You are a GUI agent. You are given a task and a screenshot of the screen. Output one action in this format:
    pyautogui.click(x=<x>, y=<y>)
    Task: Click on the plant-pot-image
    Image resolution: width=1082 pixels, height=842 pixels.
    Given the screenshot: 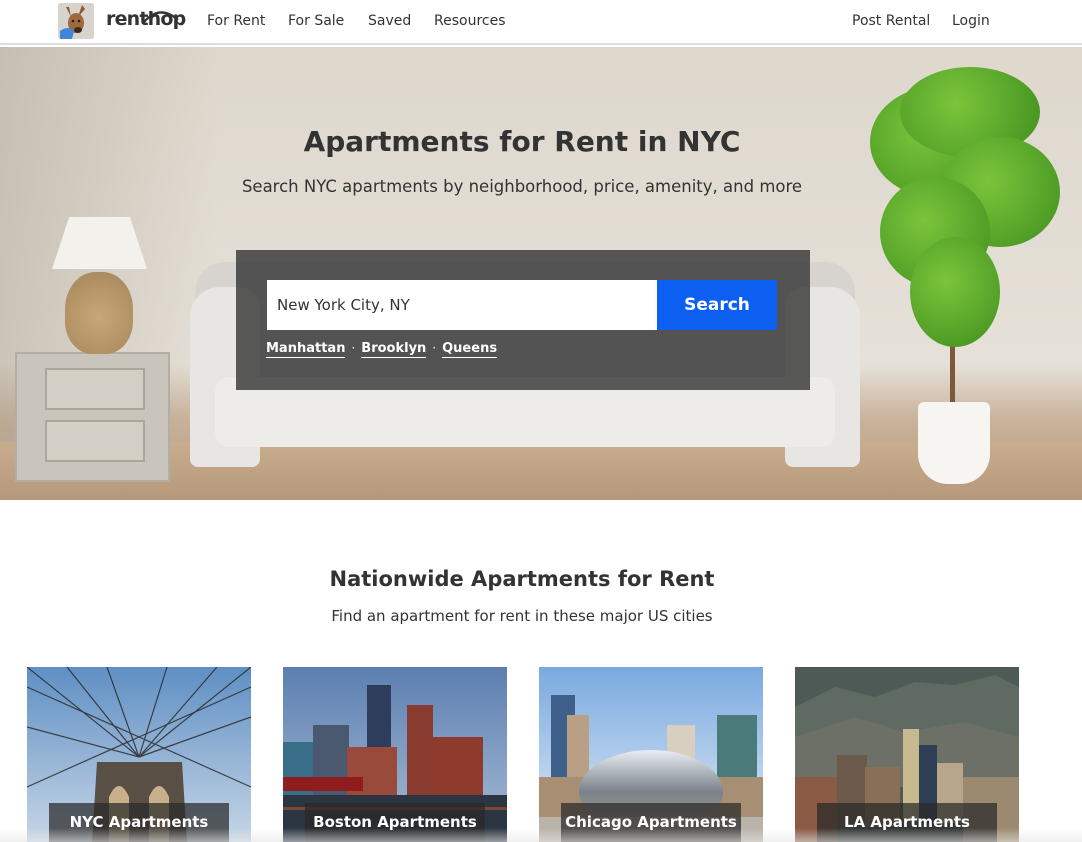 What is the action you would take?
    pyautogui.click(x=954, y=443)
    